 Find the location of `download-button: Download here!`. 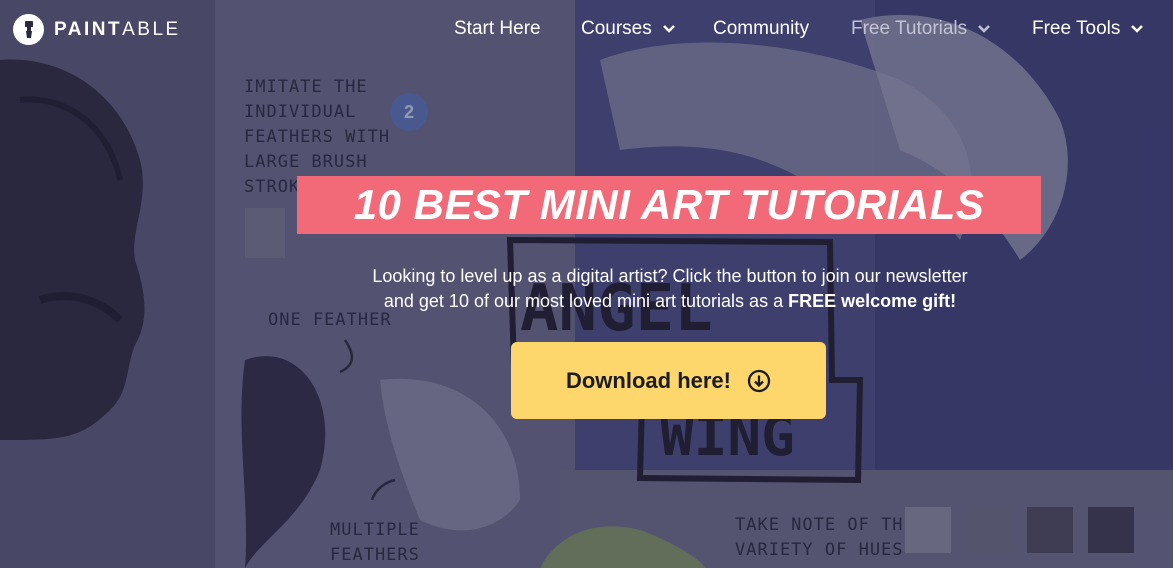

download-button: Download here! is located at coordinates (668, 380).